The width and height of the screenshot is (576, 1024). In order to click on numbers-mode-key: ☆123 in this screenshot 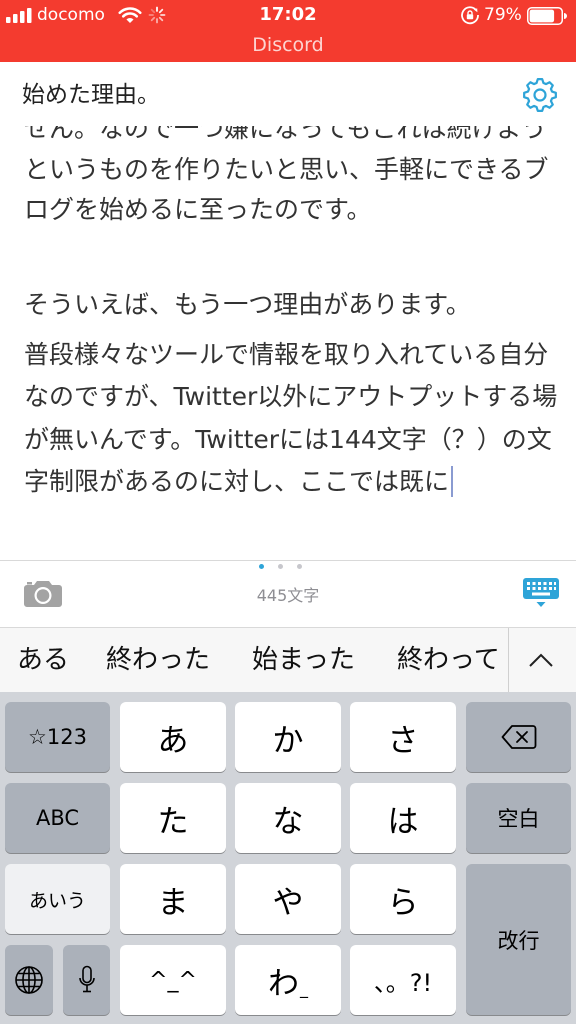, I will do `click(57, 737)`.